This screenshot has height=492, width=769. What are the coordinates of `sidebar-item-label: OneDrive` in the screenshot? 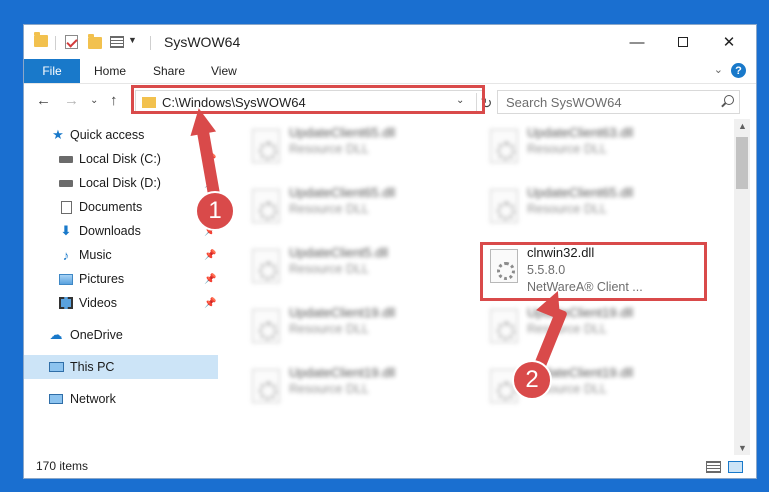 It's located at (96, 335).